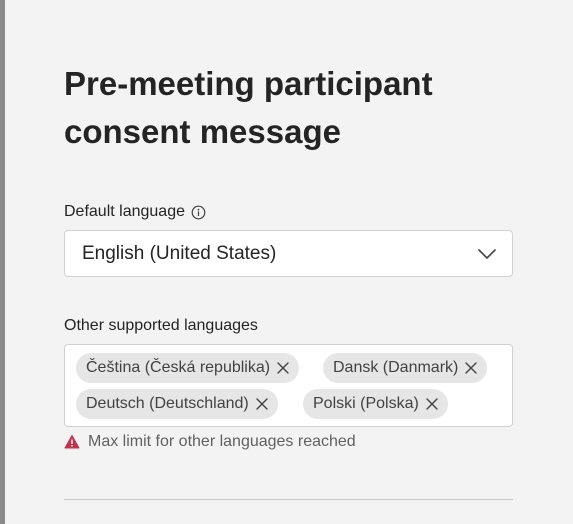 The width and height of the screenshot is (573, 524). What do you see at coordinates (366, 403) in the screenshot?
I see `language-tag-label: Polski (Polska)` at bounding box center [366, 403].